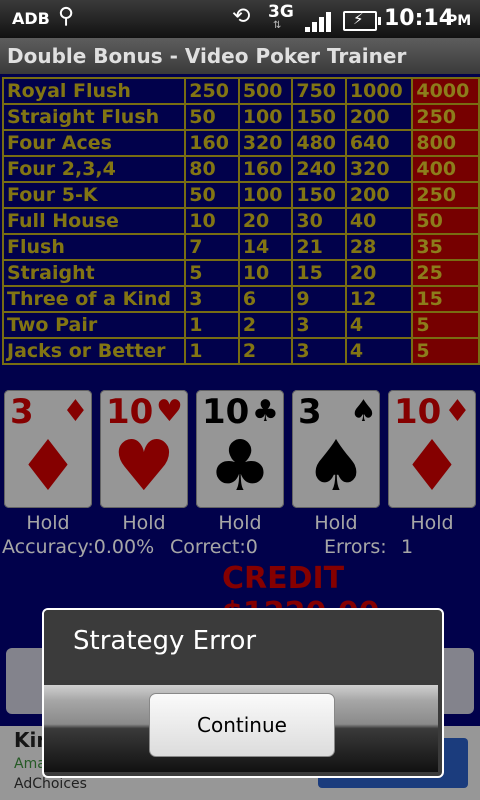  What do you see at coordinates (277, 25) in the screenshot?
I see `data-activity-icon: ⇅` at bounding box center [277, 25].